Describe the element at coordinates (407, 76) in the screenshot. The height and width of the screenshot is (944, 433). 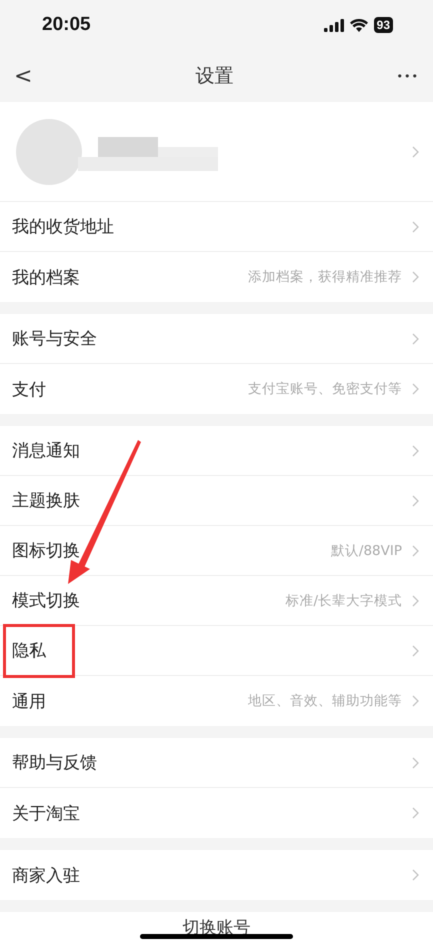
I see `more-button: •••` at that location.